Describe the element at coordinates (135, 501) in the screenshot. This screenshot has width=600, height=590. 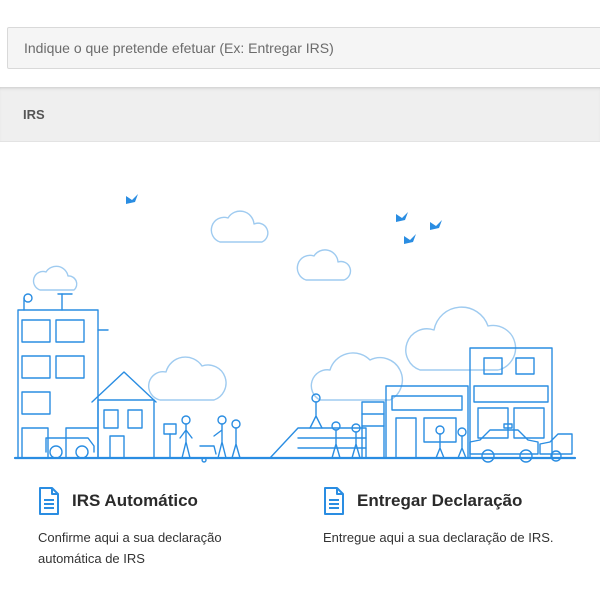
I see `card-title-irs-automatico: IRS Automático` at that location.